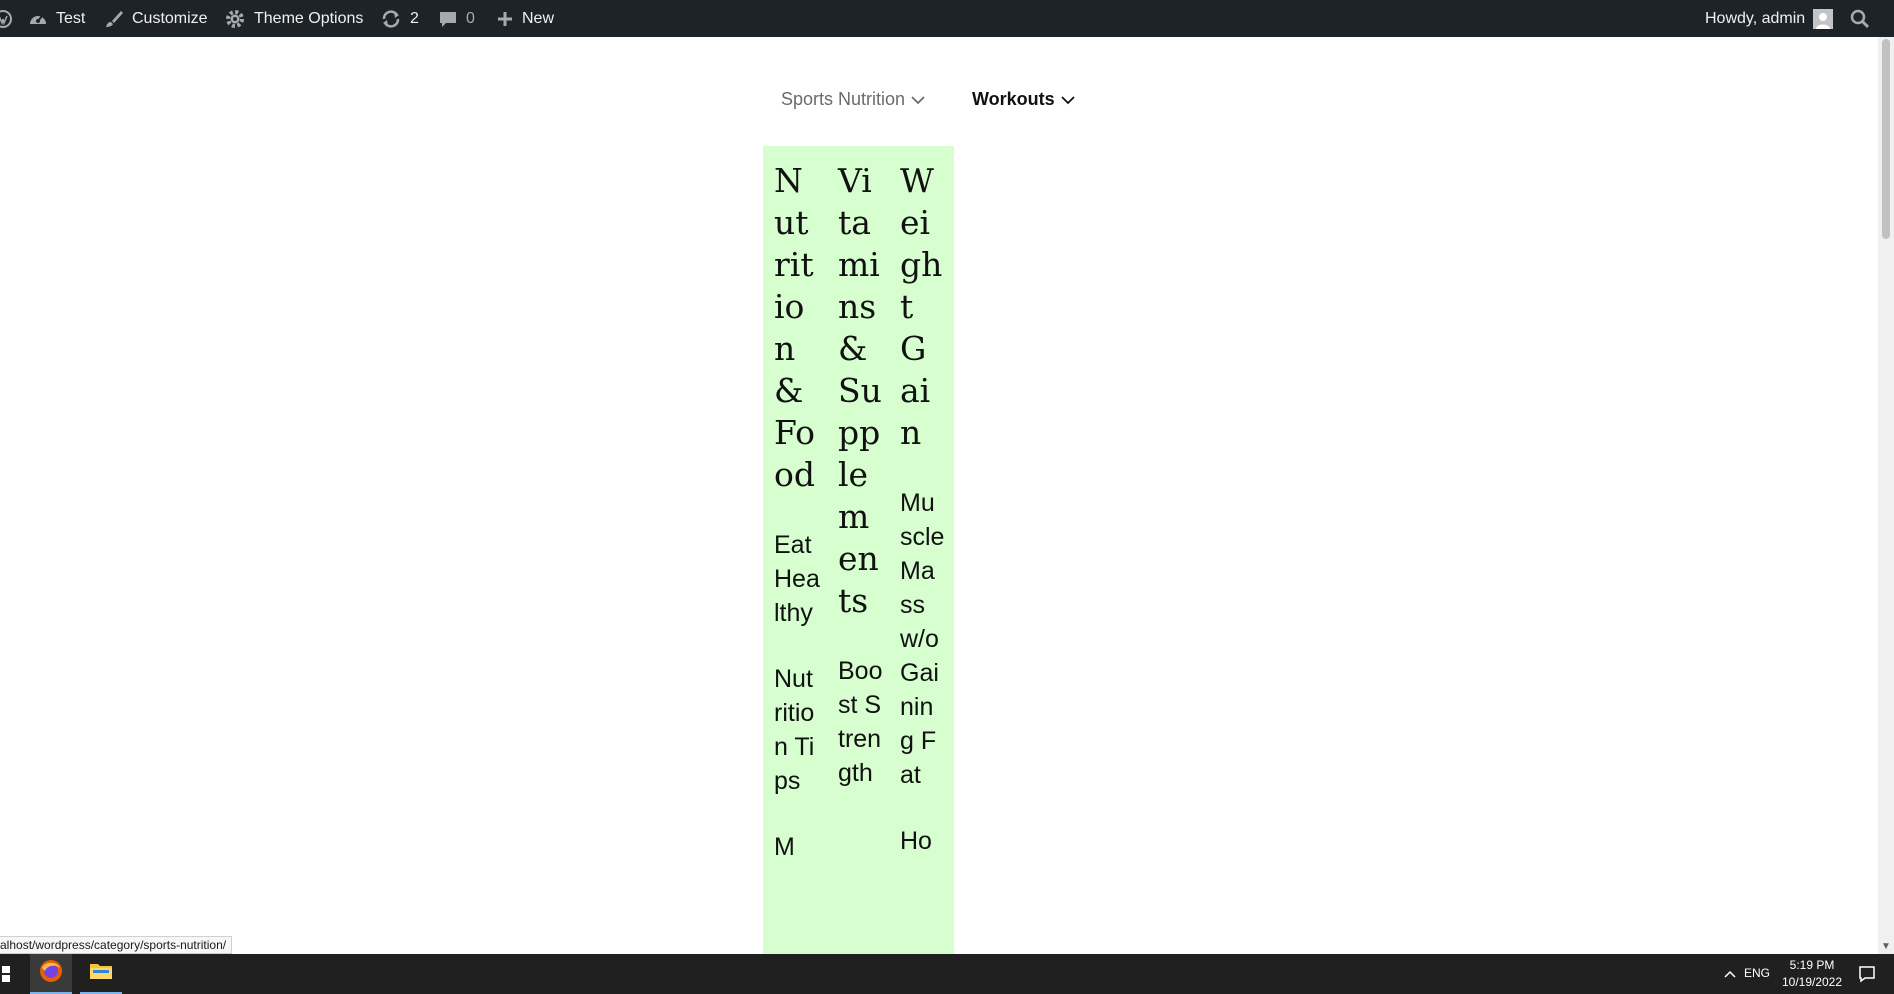 The height and width of the screenshot is (994, 1894). Describe the element at coordinates (470, 18) in the screenshot. I see `comments-count: 0` at that location.